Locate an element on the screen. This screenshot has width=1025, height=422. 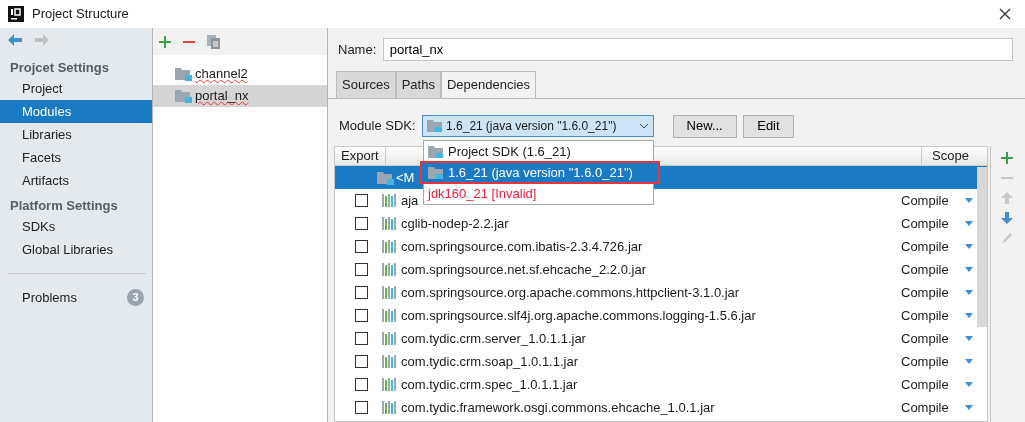
table-row: com.tydic.crm.soap_1.0.1.1.jar Compile is located at coordinates (661, 361).